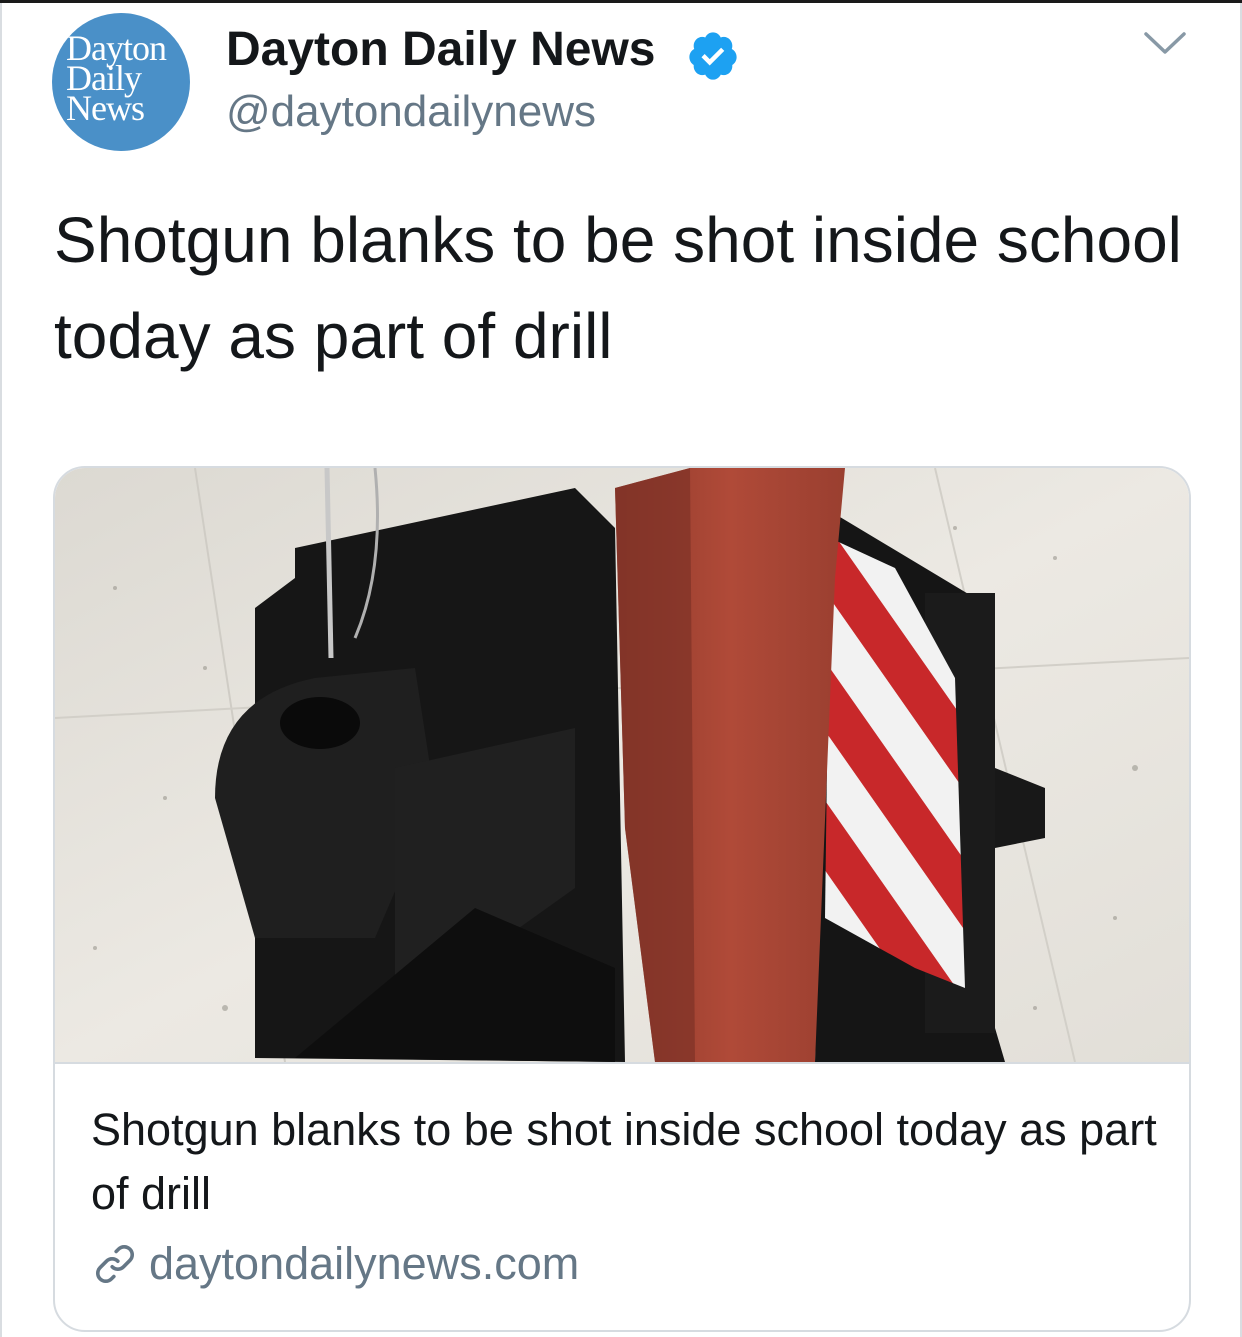 This screenshot has width=1242, height=1337. What do you see at coordinates (621, 1) in the screenshot?
I see `top-divider` at bounding box center [621, 1].